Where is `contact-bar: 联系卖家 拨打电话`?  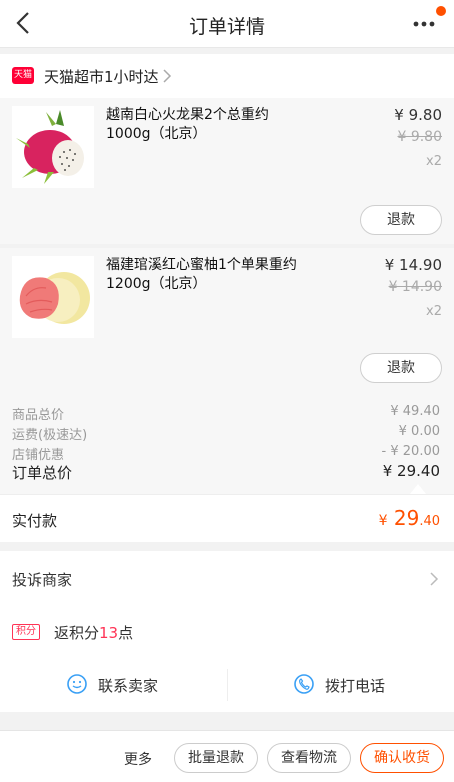
contact-bar: 联系卖家 拨打电话 is located at coordinates (227, 684).